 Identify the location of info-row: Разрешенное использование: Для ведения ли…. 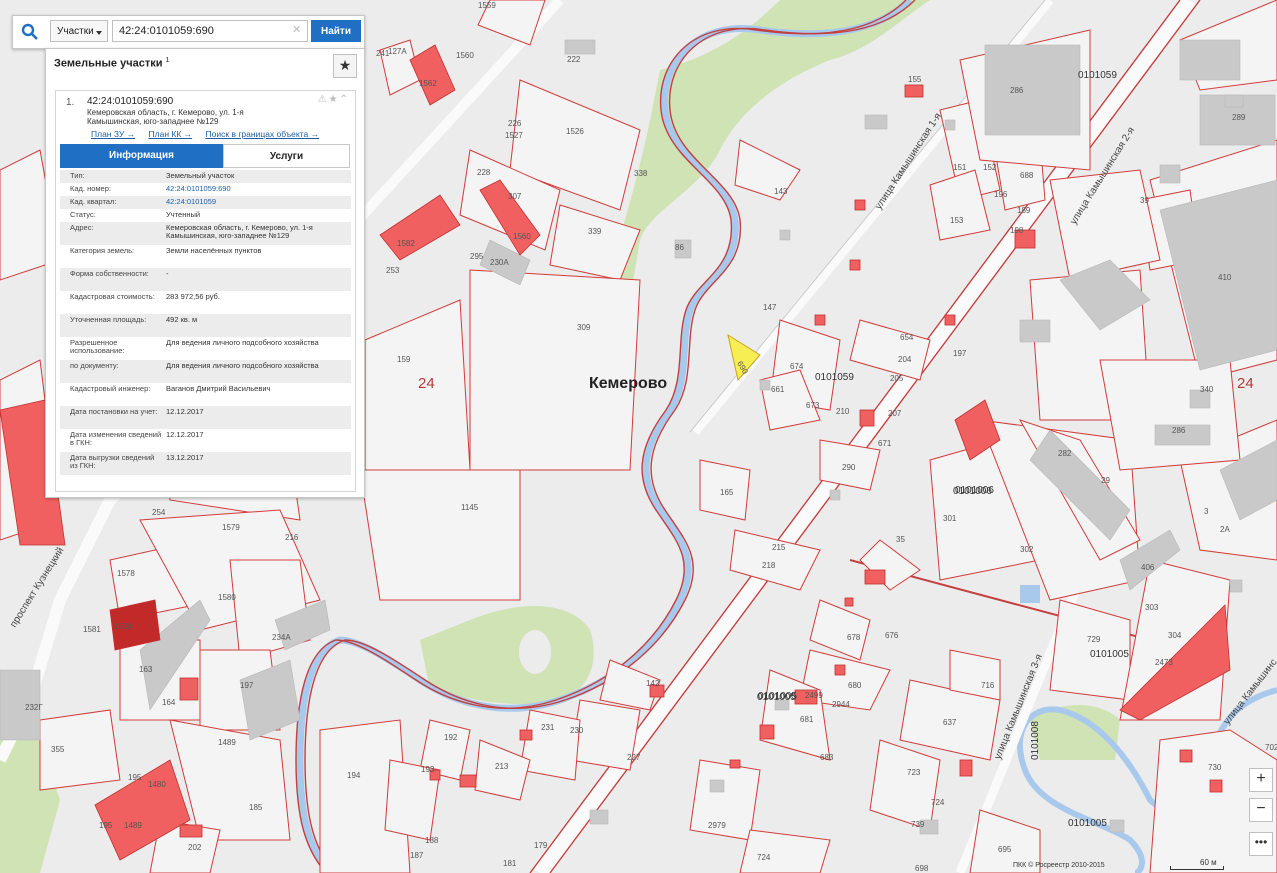
(205, 348).